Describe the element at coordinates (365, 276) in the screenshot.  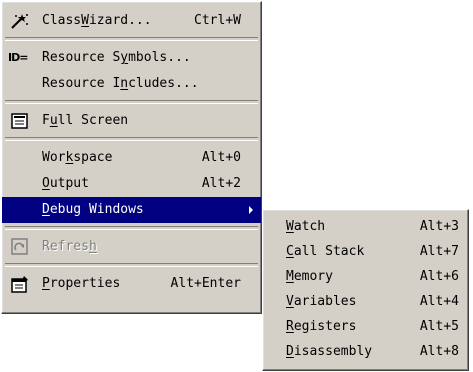
I see `submenu-item-memory: Memory Alt+6` at that location.